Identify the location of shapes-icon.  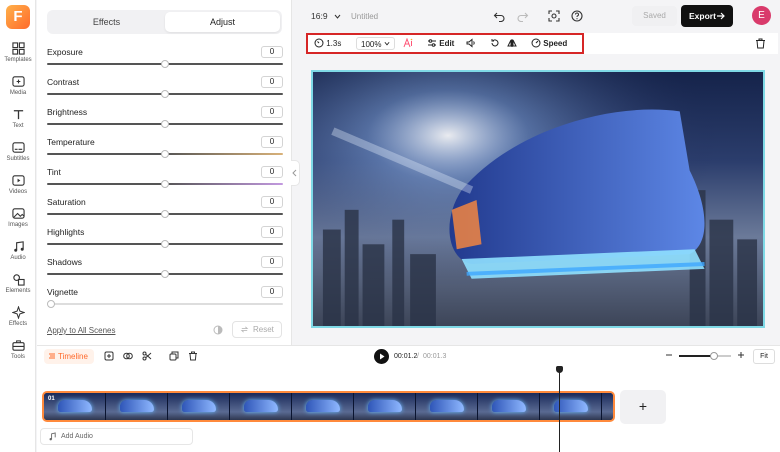
(18, 280).